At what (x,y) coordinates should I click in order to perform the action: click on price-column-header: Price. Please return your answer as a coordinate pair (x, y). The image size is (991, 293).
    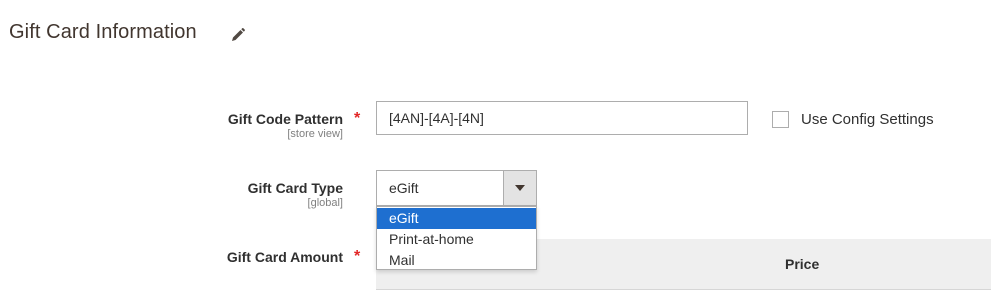
    Looking at the image, I should click on (802, 264).